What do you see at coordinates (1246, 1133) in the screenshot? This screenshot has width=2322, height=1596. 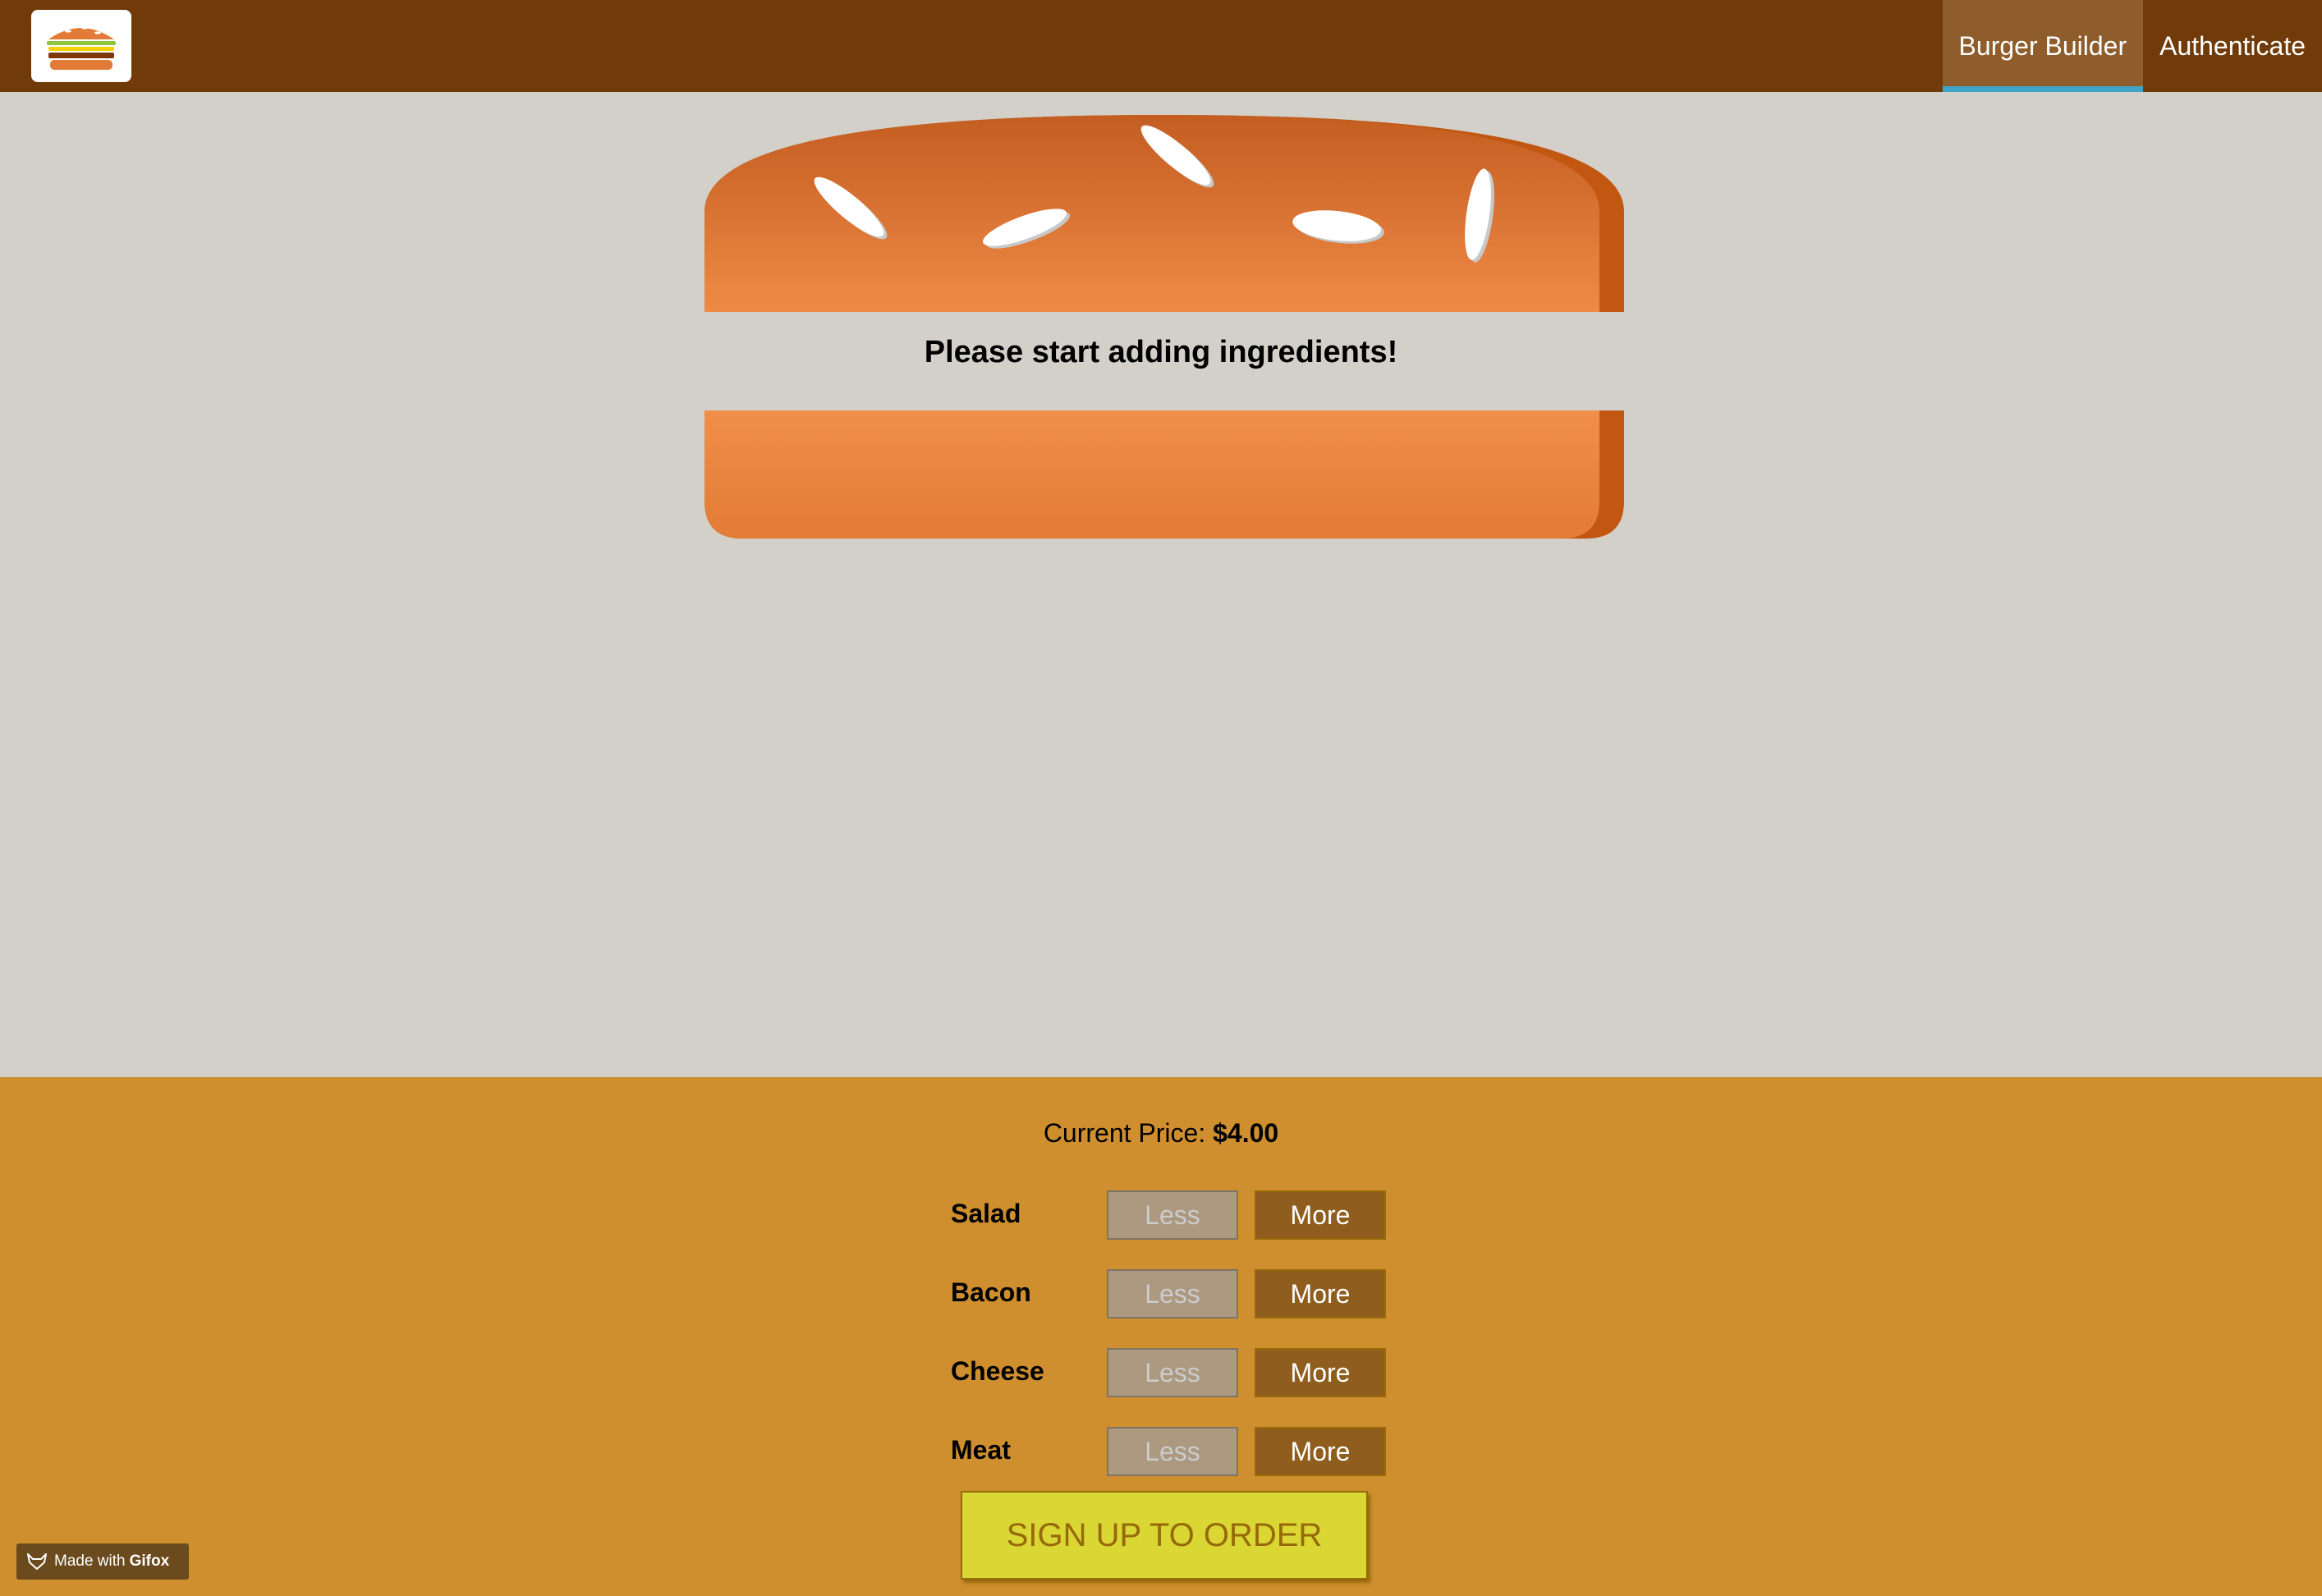 I see `price-value: $4.00` at bounding box center [1246, 1133].